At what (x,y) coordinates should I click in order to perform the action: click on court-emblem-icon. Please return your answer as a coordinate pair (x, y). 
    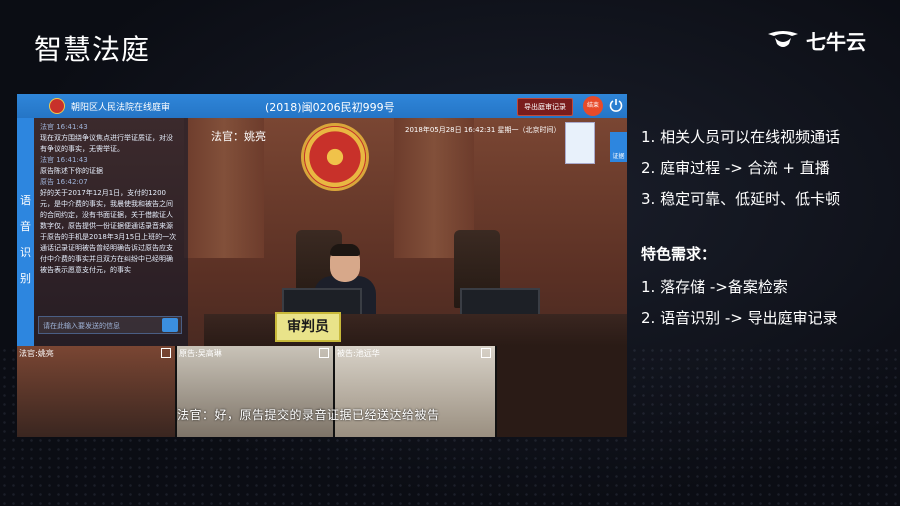
    Looking at the image, I should click on (57, 106).